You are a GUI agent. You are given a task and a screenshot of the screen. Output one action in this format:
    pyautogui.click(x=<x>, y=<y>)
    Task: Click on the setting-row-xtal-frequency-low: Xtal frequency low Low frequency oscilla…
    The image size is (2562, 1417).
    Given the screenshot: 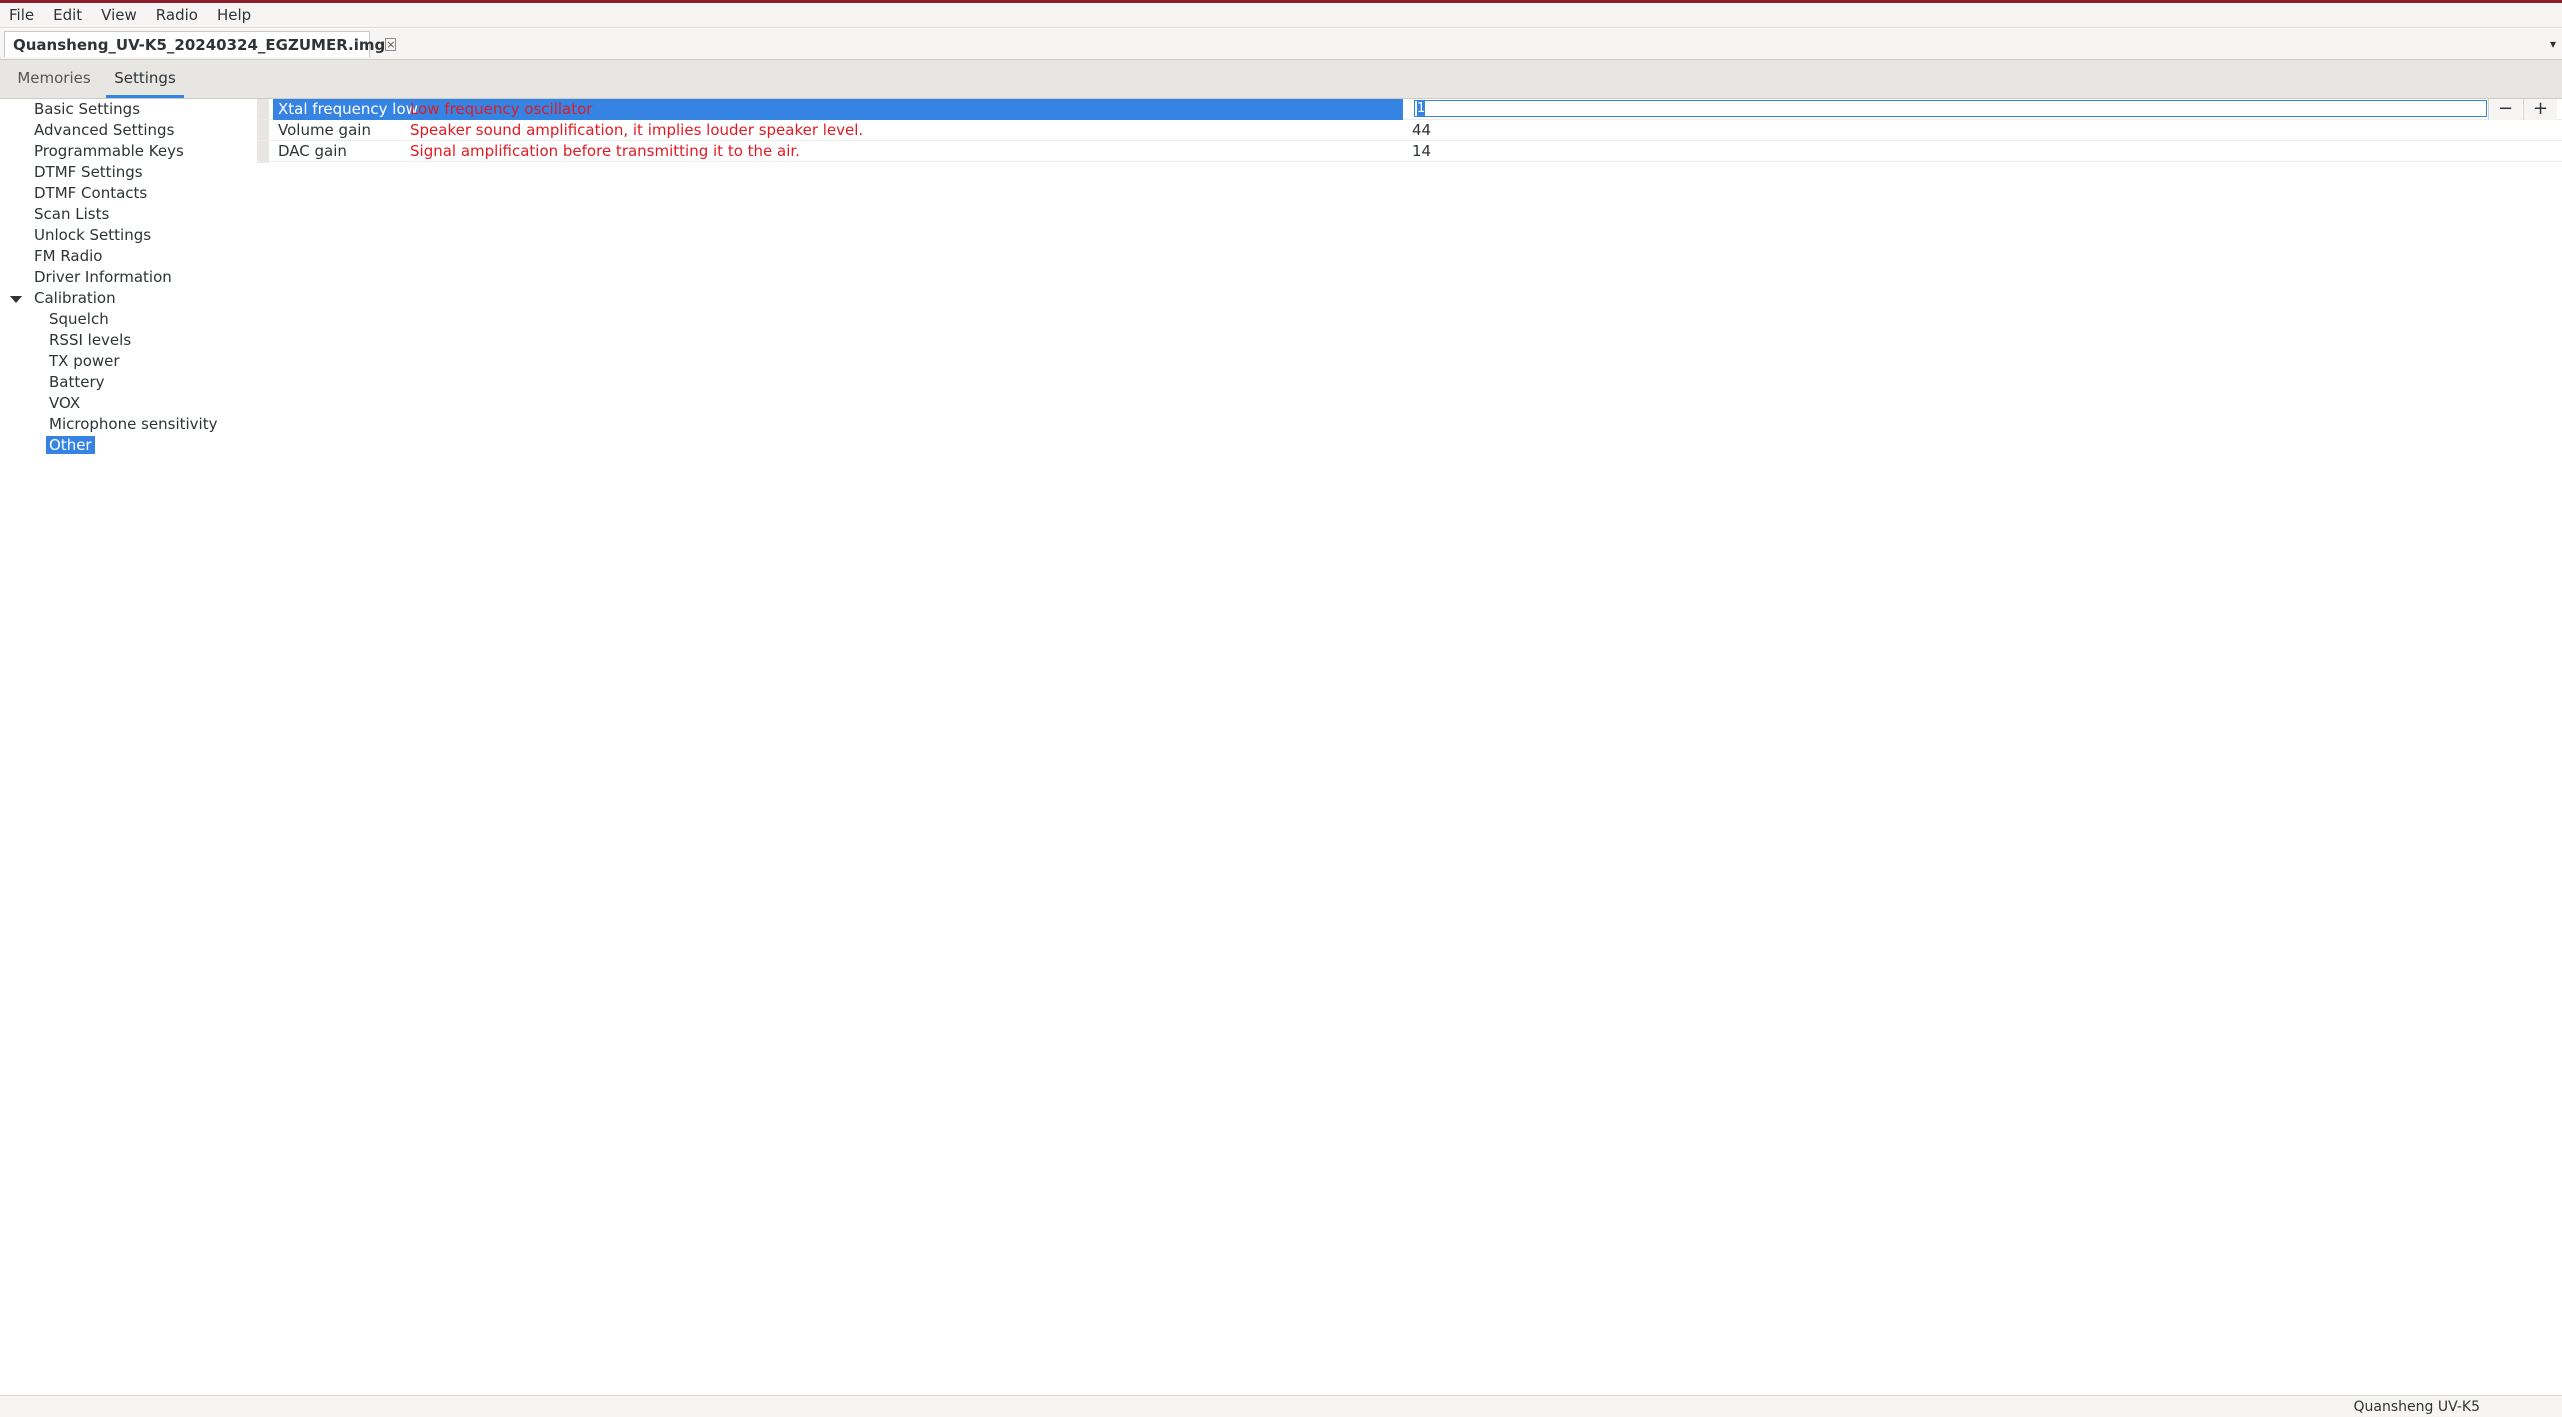 What is the action you would take?
    pyautogui.click(x=1409, y=109)
    